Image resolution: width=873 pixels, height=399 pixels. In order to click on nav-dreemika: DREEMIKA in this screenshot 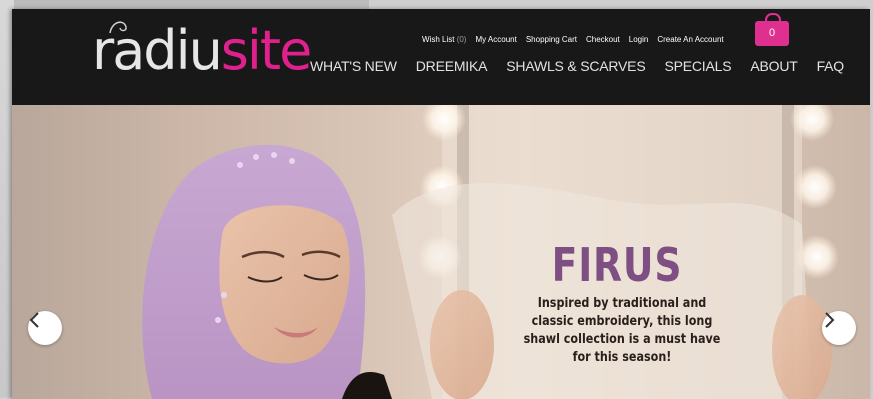, I will do `click(452, 66)`.